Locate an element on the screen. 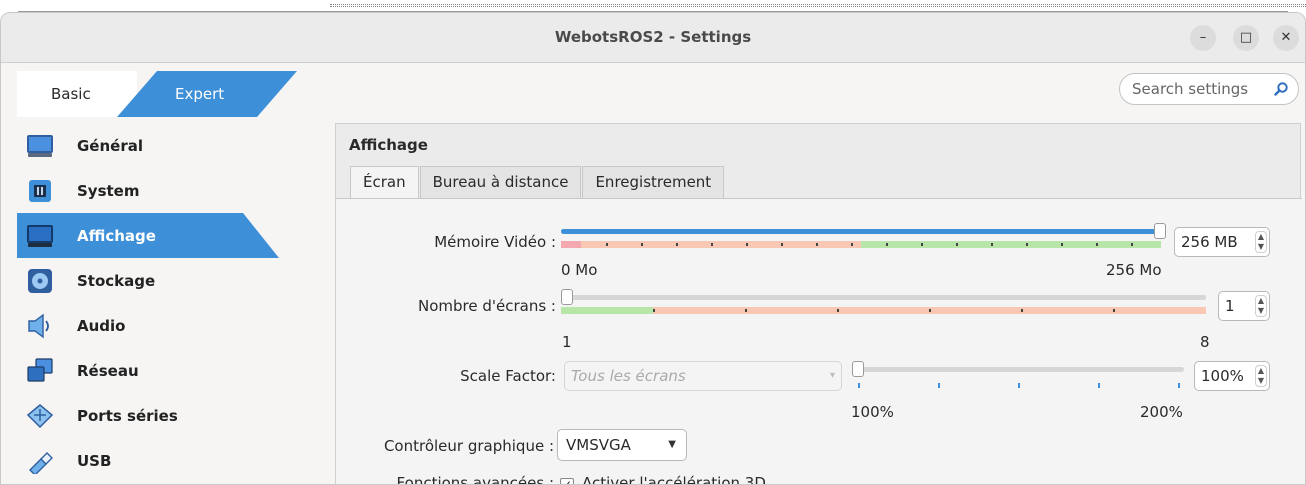 The image size is (1306, 485). tab-recording: Enregistrement is located at coordinates (653, 182).